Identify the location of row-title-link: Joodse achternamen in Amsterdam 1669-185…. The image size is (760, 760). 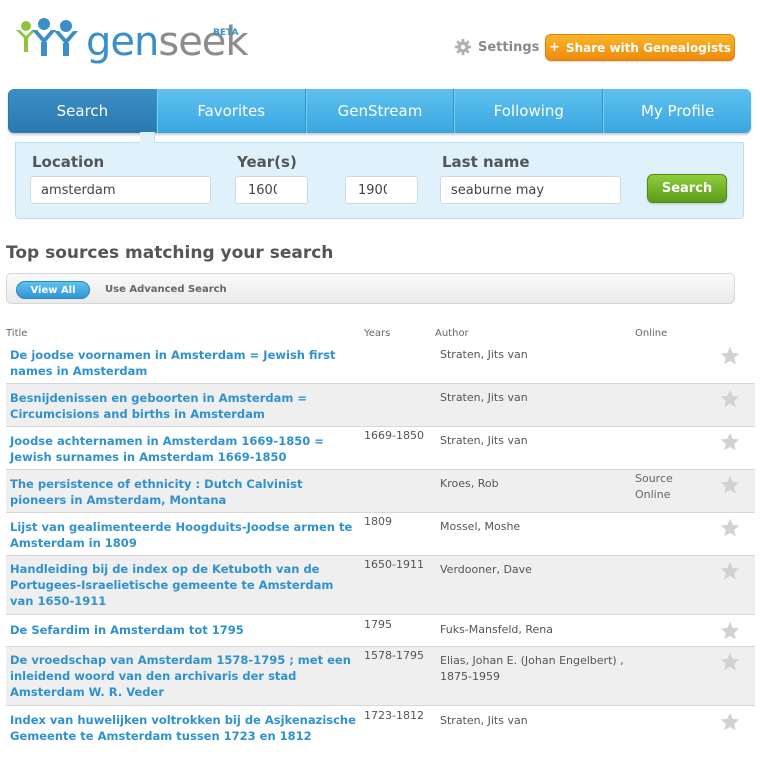
(185, 449).